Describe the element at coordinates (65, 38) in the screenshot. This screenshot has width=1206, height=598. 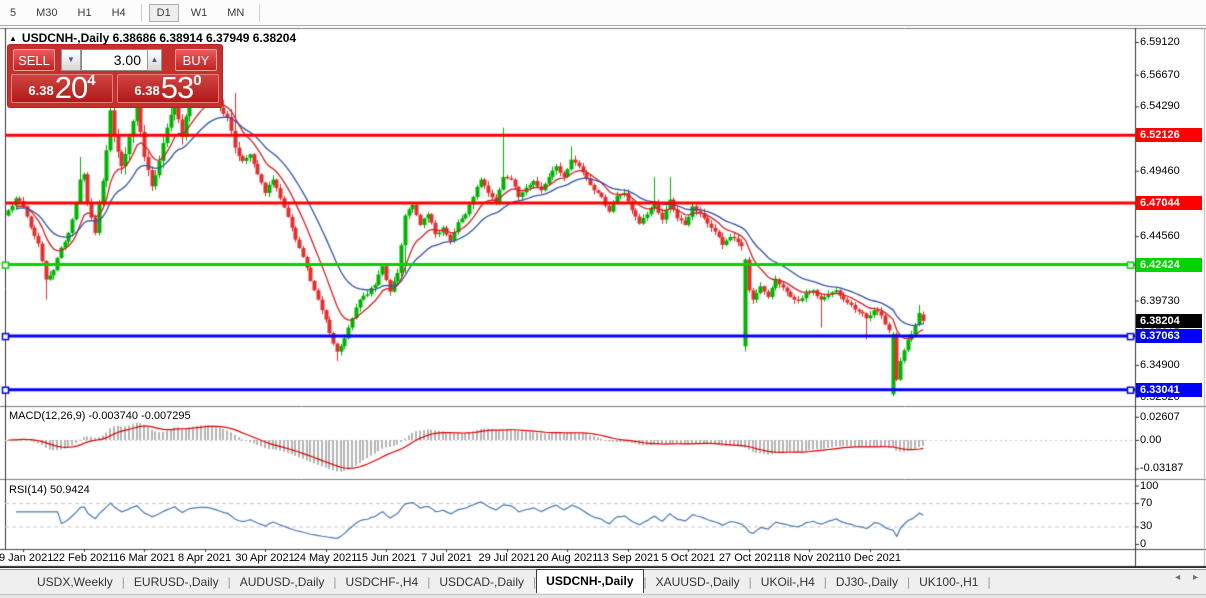
I see `chart-symbol-period: USDCNH-,Daily` at that location.